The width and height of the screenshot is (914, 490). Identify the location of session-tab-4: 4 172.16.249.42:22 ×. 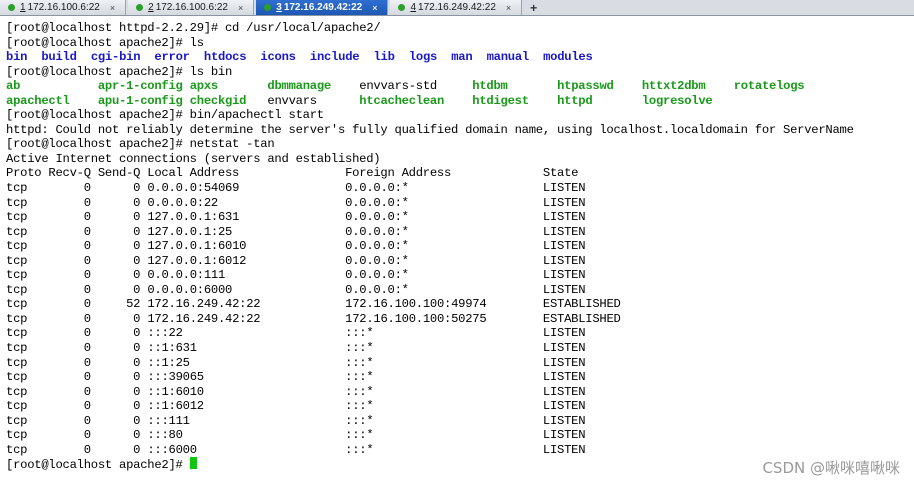
(456, 7).